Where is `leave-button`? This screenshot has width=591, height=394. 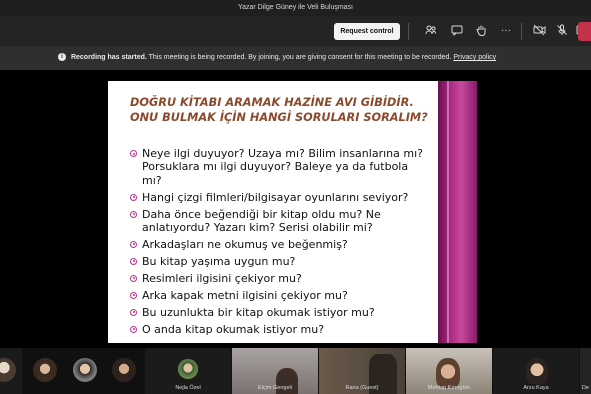 leave-button is located at coordinates (584, 31).